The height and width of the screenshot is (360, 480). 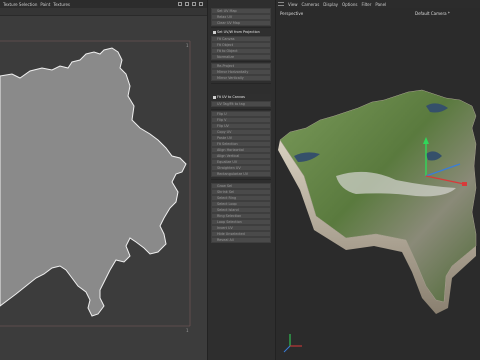 I want to click on tool-select-loop: Select Loop, so click(x=241, y=204).